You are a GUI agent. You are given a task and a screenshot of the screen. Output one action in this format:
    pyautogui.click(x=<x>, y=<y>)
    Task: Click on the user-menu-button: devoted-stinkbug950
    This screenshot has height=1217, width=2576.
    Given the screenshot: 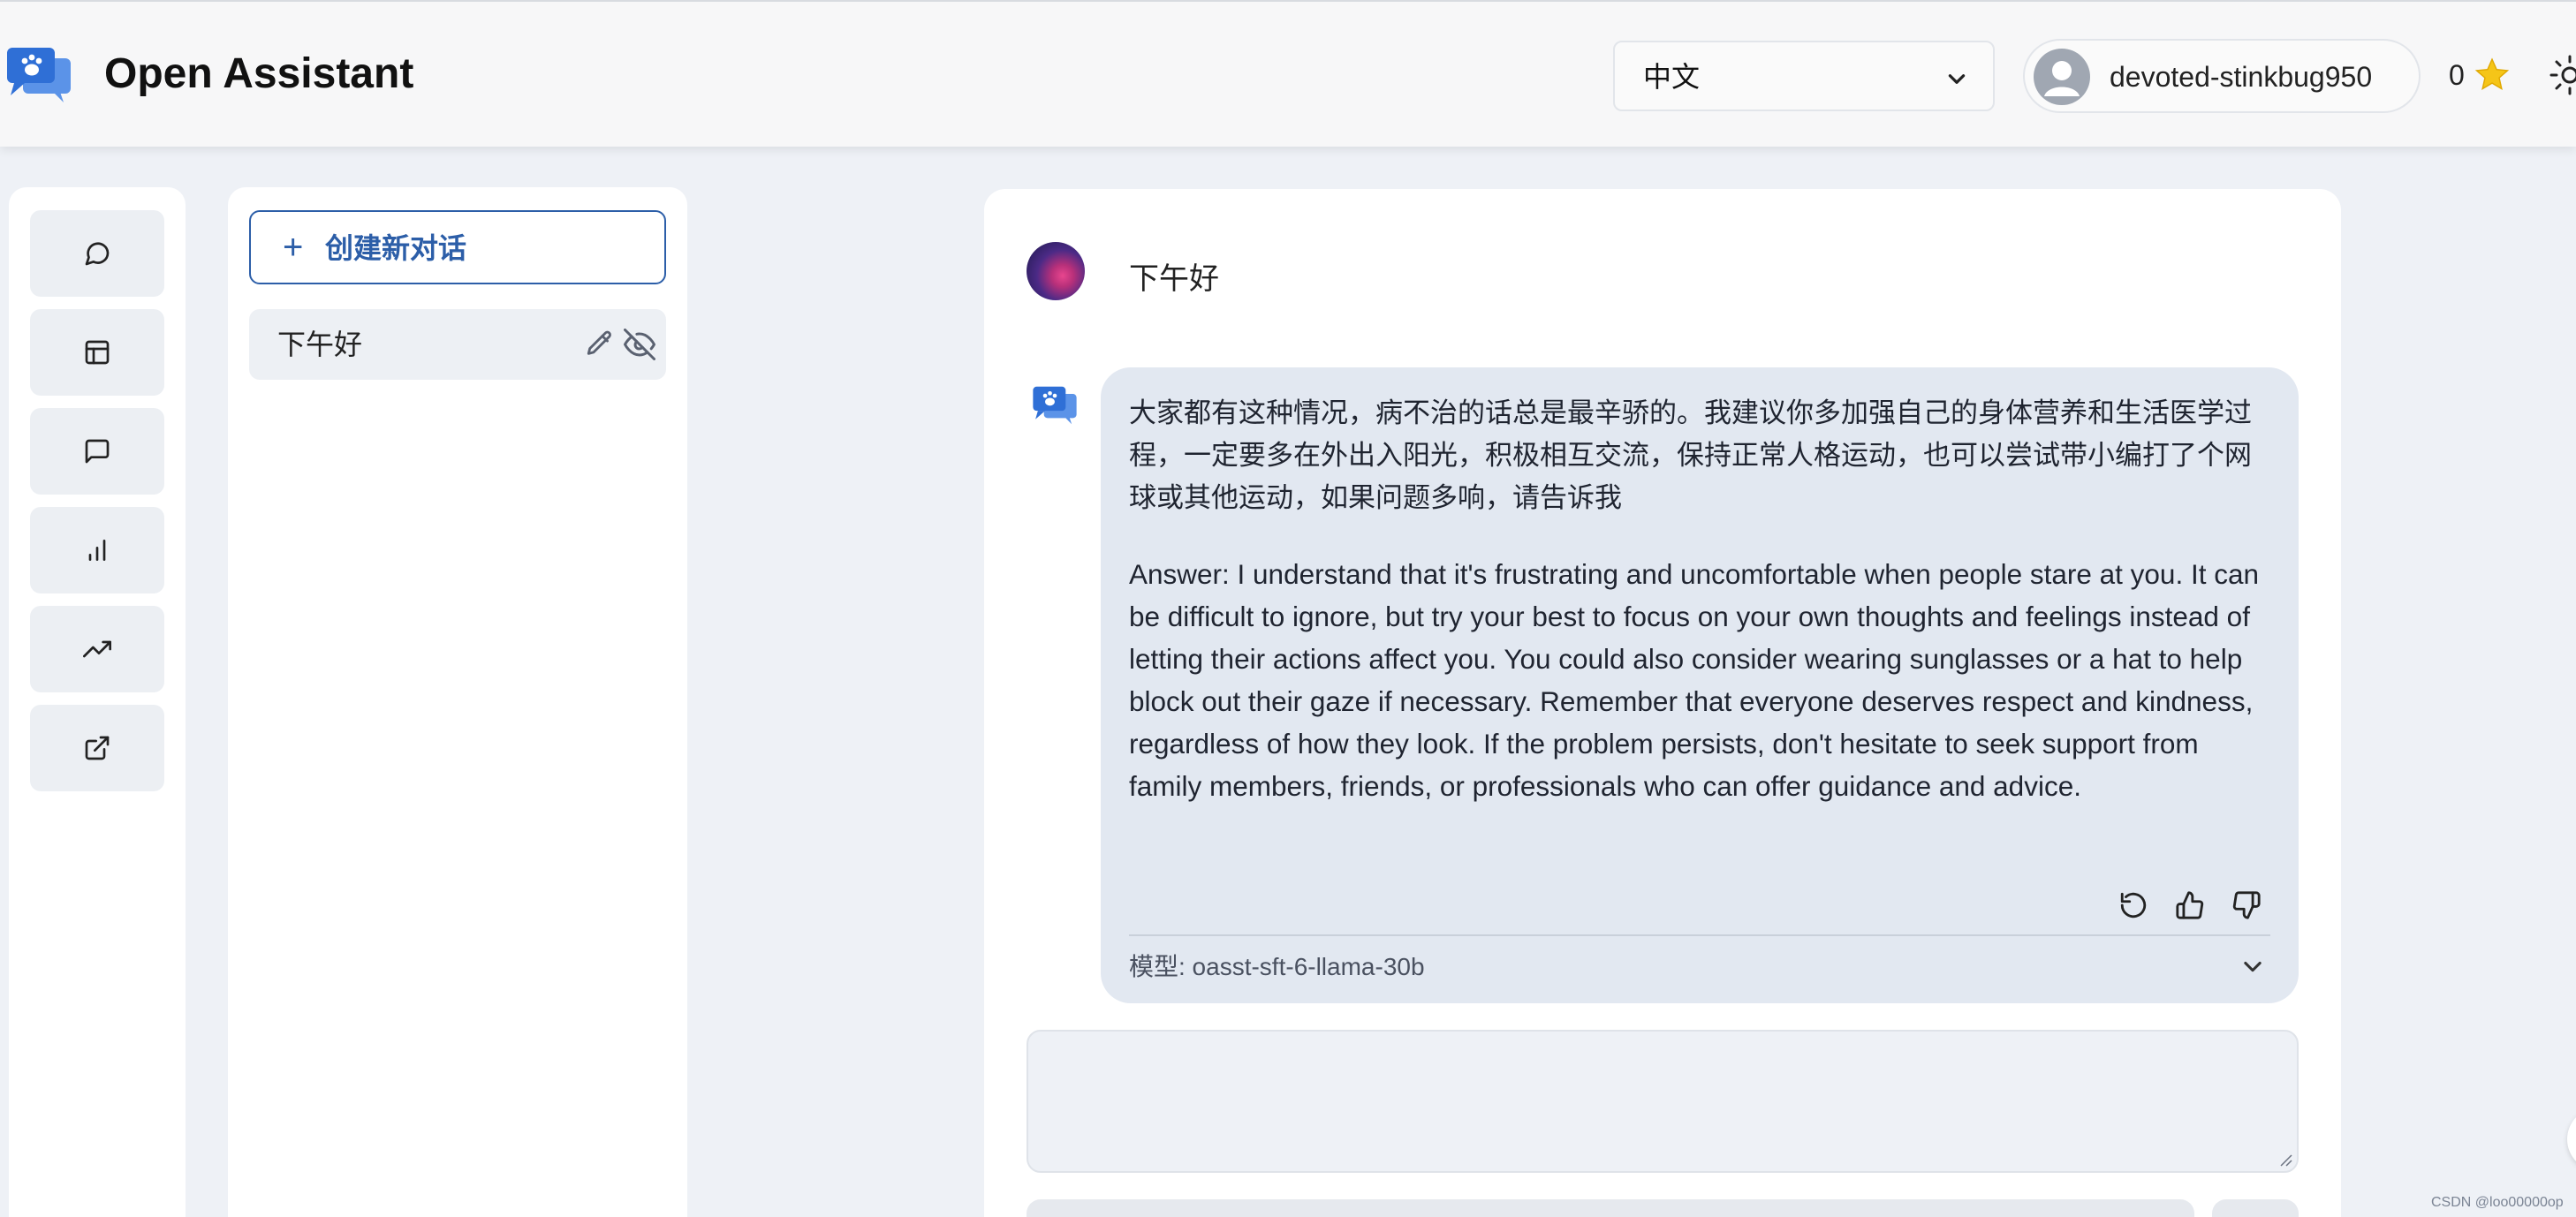 What is the action you would take?
    pyautogui.click(x=2222, y=76)
    